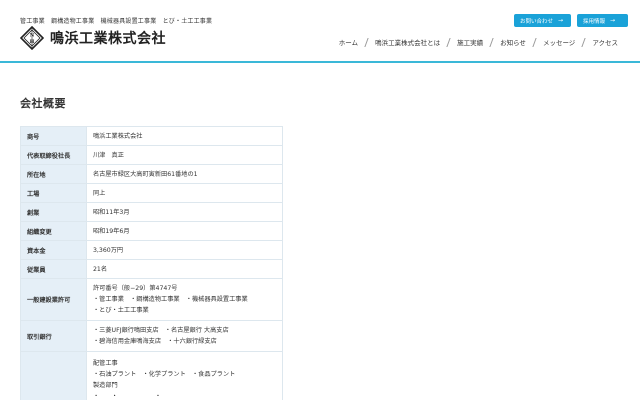 The image size is (640, 400). What do you see at coordinates (121, 310) in the screenshot?
I see `row-value-line: ・とび・土工工事業` at bounding box center [121, 310].